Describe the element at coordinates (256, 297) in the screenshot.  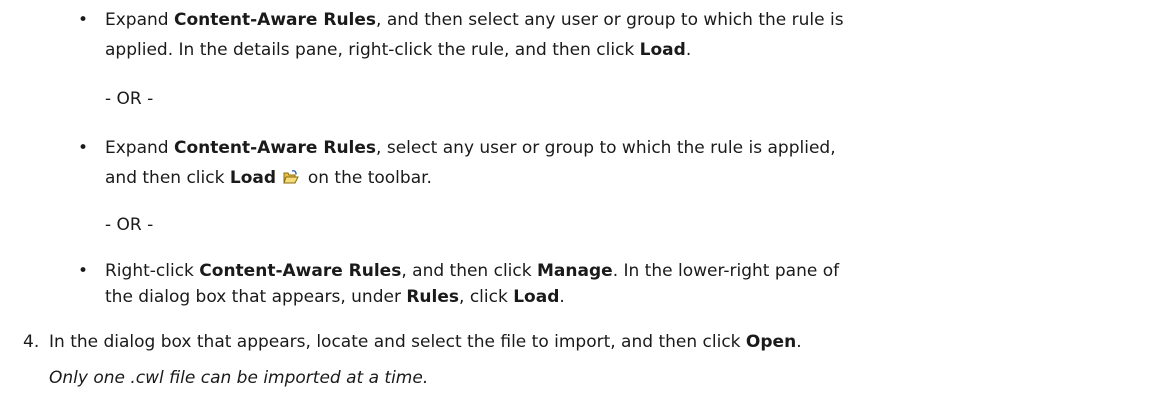
I see `bullet-text: the dialog box that appears, under` at that location.